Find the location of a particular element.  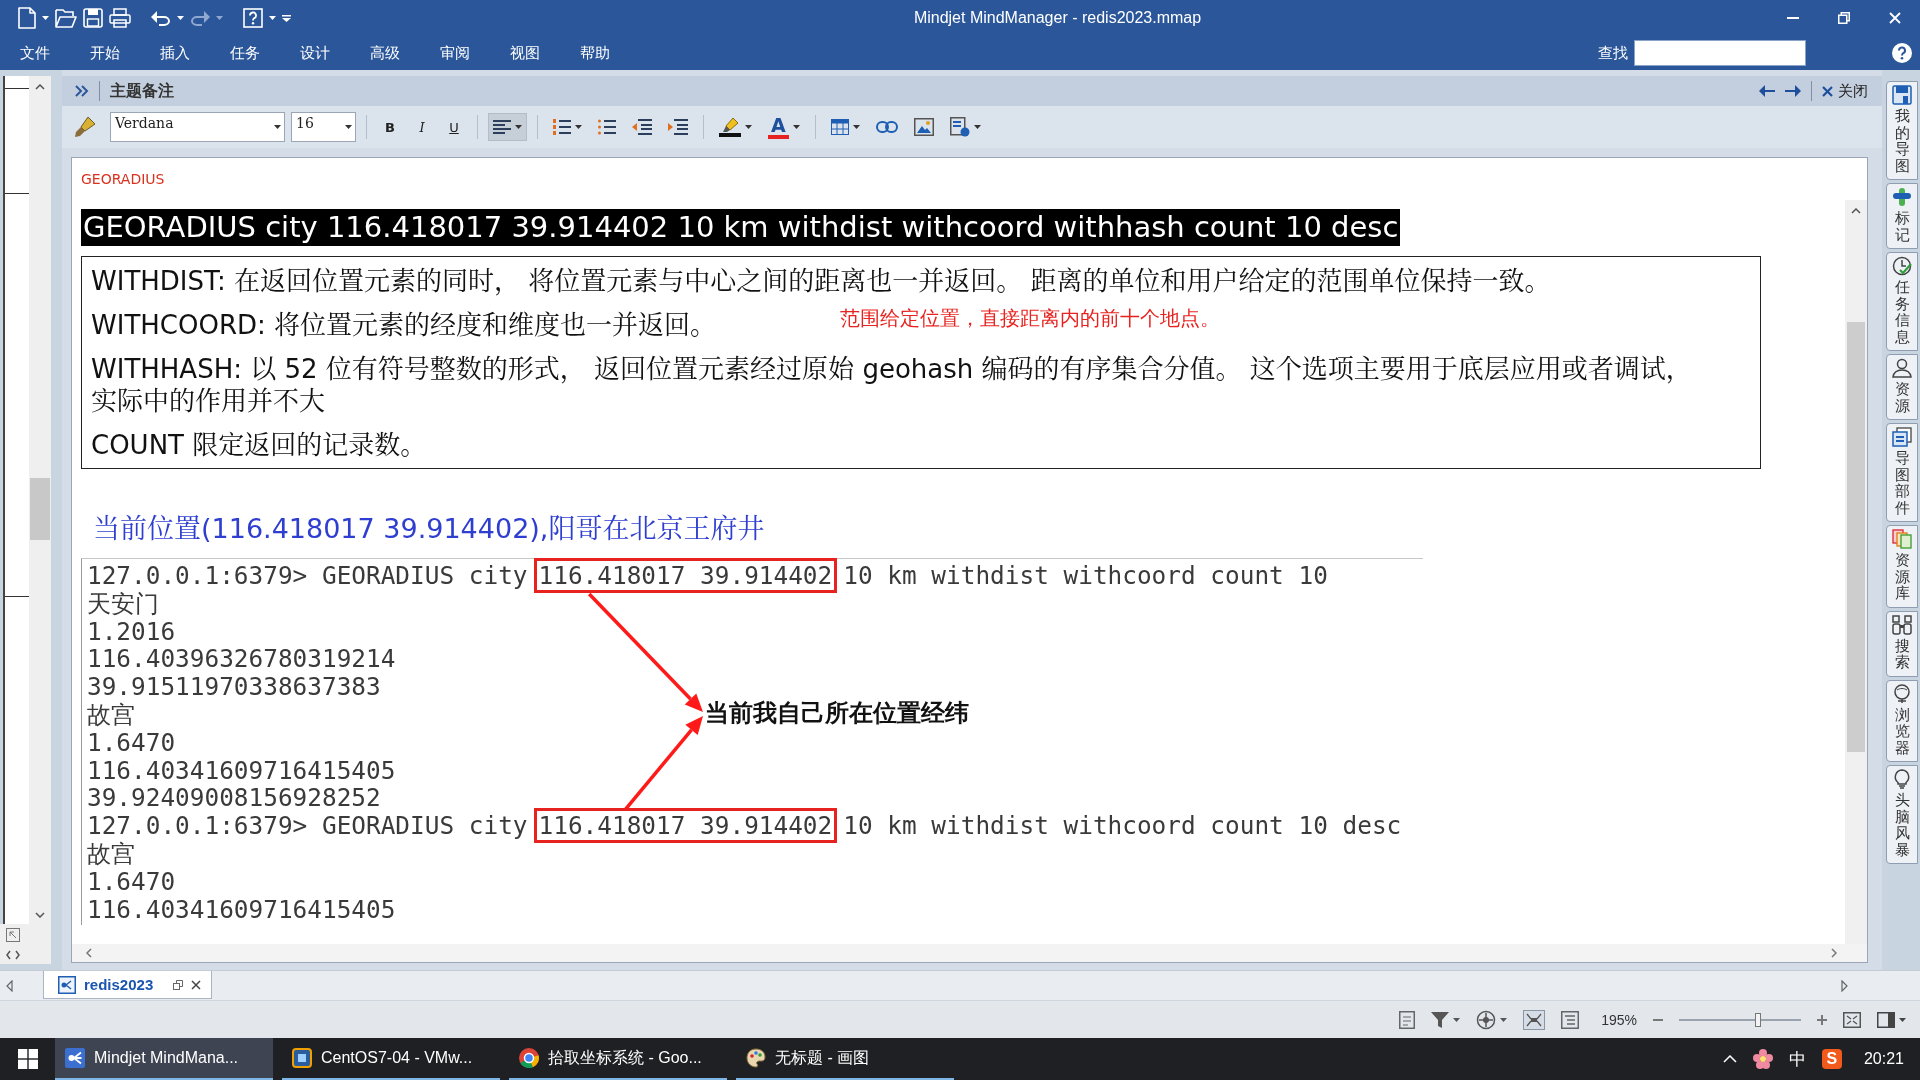

link-icon is located at coordinates (886, 127).